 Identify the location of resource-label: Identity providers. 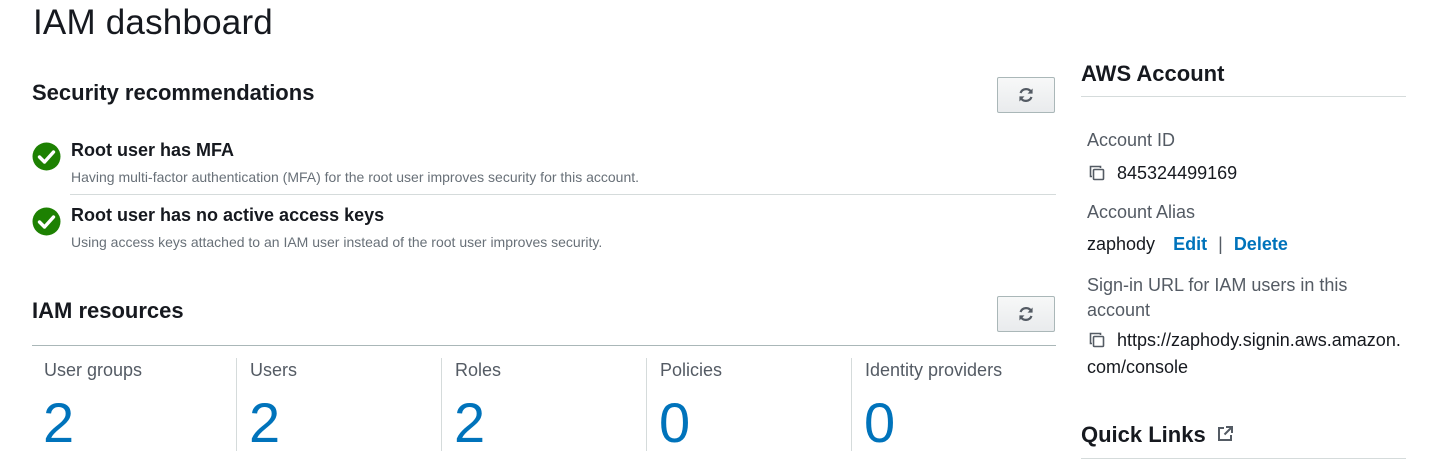
(934, 370).